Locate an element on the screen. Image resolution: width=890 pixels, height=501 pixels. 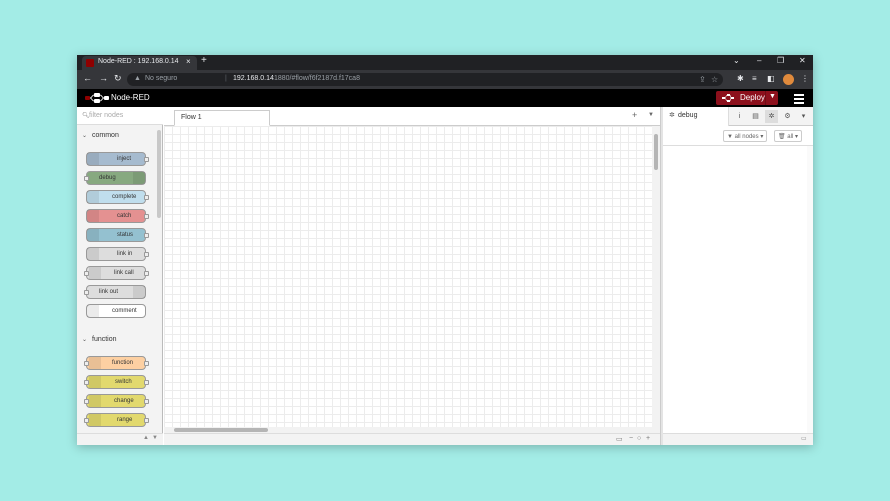
flow-tab-label: Flow 1 is located at coordinates (191, 117).